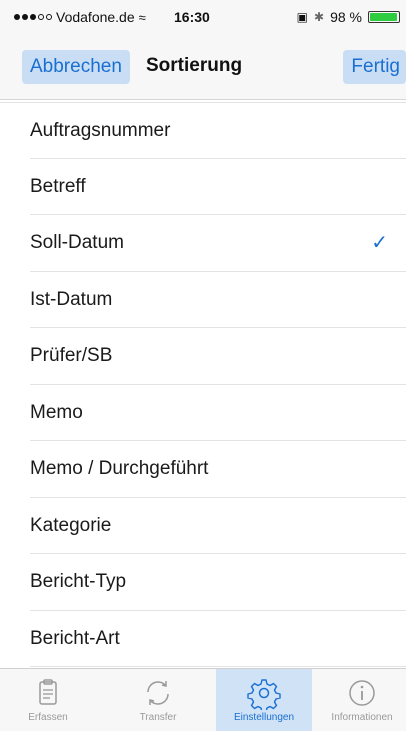  Describe the element at coordinates (203, 639) in the screenshot. I see `sort-option-item: Bericht-Art` at that location.